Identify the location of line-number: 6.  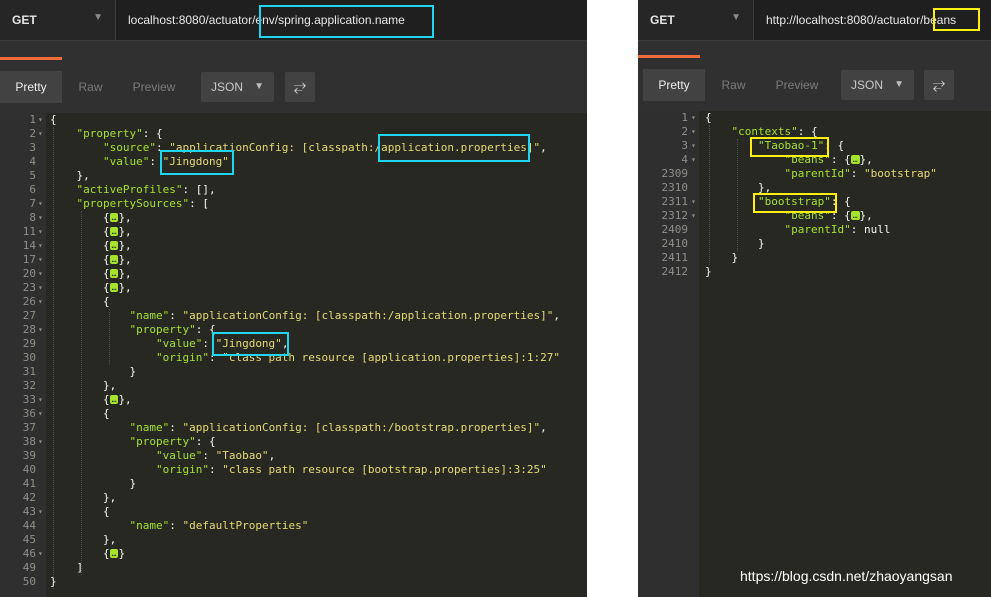
(32, 189).